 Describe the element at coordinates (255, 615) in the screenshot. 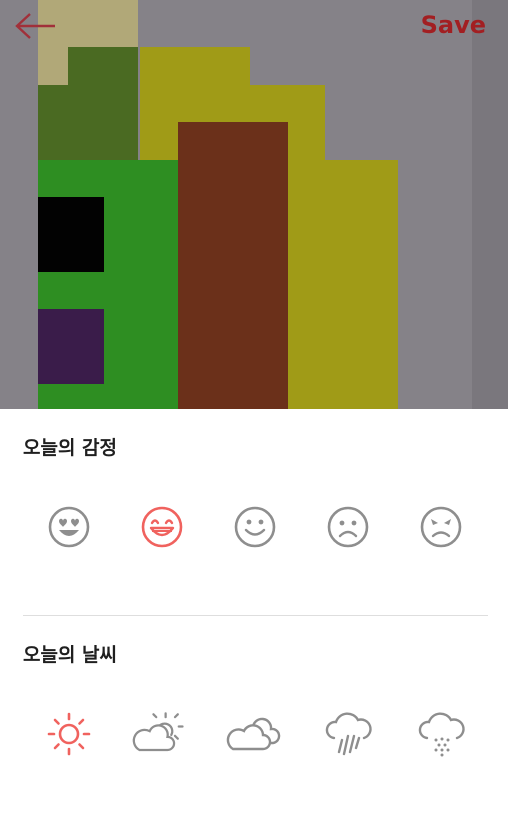

I see `section-divider` at that location.